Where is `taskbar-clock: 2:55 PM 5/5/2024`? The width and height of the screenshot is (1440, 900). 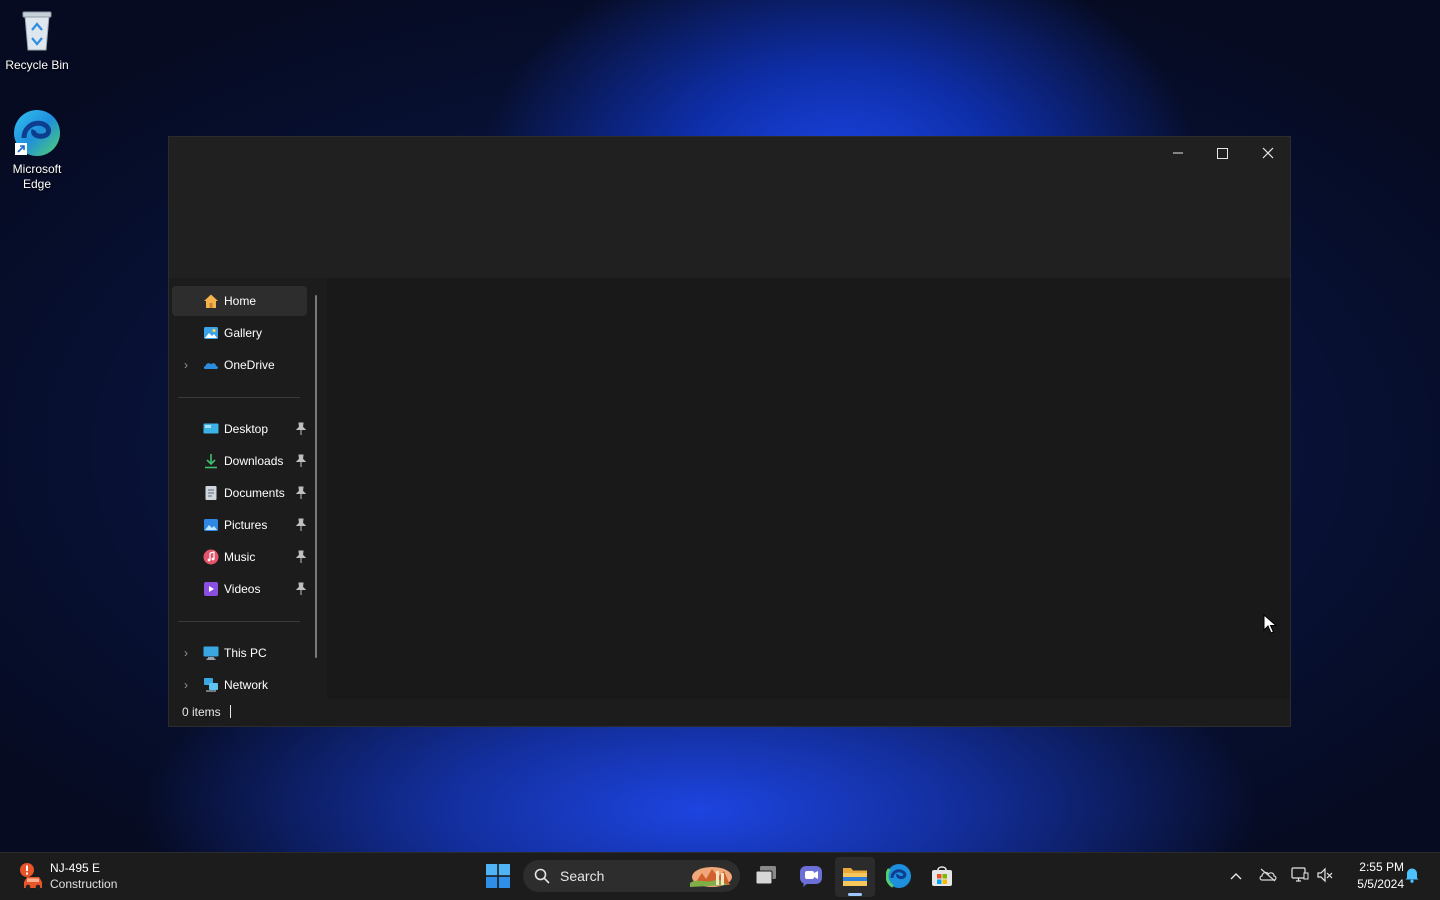 taskbar-clock: 2:55 PM 5/5/2024 is located at coordinates (1372, 876).